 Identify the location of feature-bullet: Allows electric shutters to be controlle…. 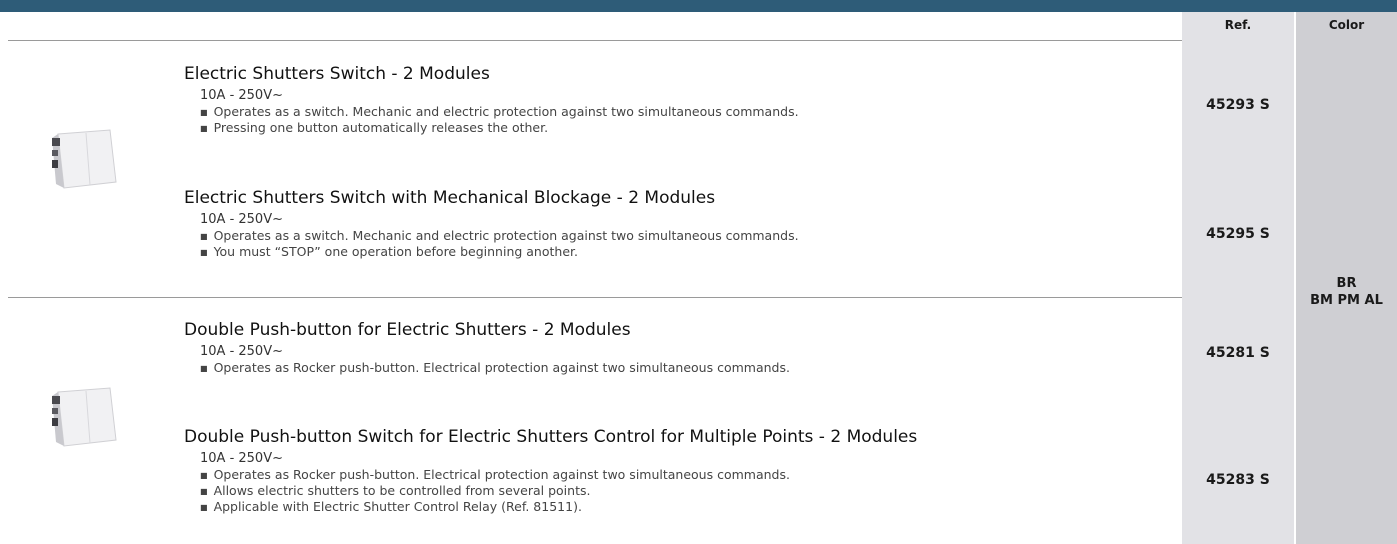
(687, 491).